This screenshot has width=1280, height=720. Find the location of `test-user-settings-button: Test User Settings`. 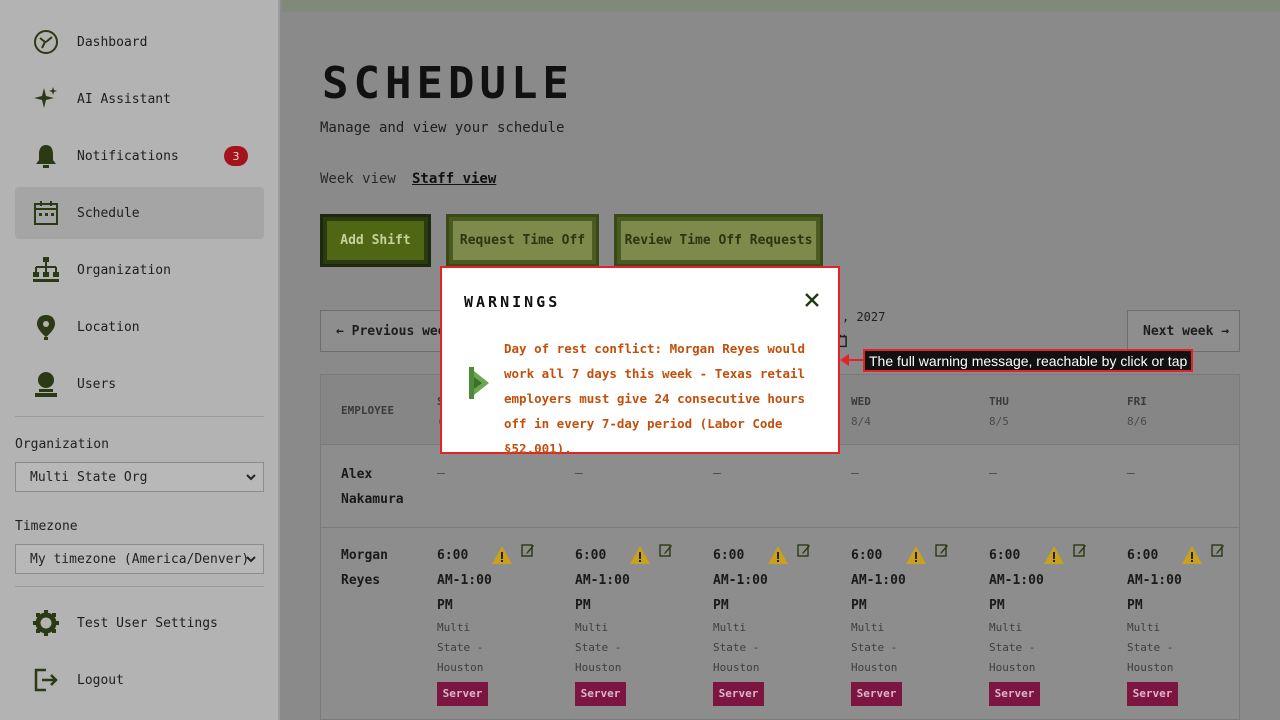

test-user-settings-button: Test User Settings is located at coordinates (139, 623).